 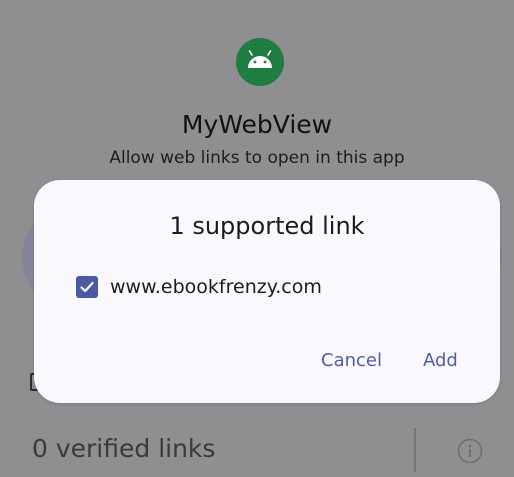 What do you see at coordinates (267, 226) in the screenshot?
I see `dialog-title: 1 supported link` at bounding box center [267, 226].